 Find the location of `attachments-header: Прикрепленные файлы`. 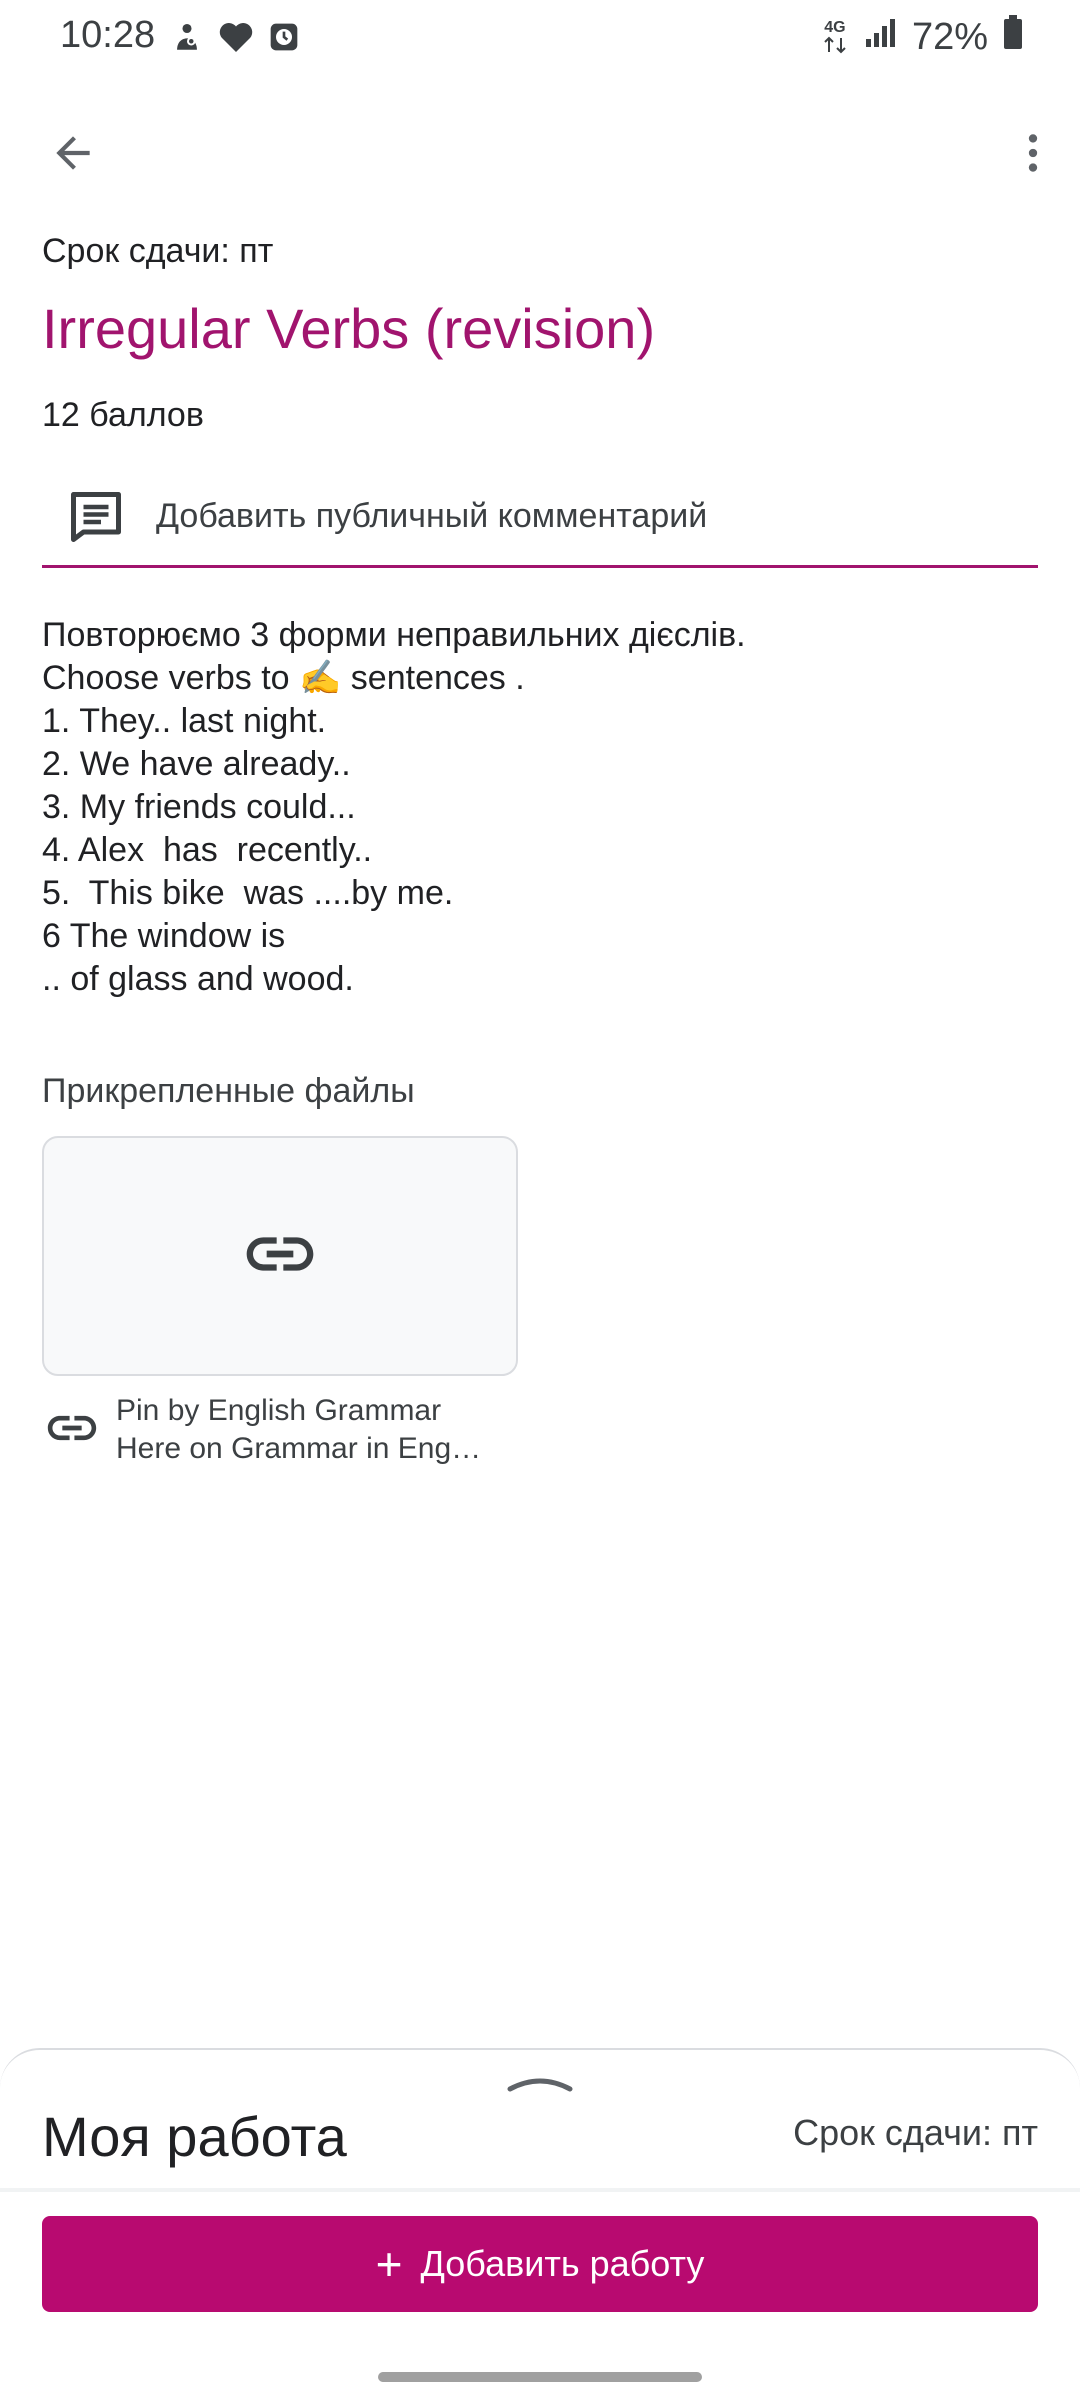

attachments-header: Прикрепленные файлы is located at coordinates (228, 1091).